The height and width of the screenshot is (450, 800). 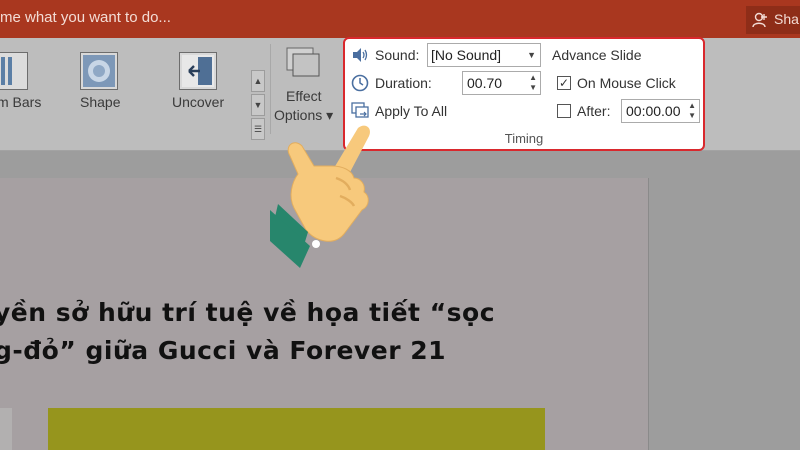 I want to click on apply-to-all-button: Apply To All, so click(x=411, y=111).